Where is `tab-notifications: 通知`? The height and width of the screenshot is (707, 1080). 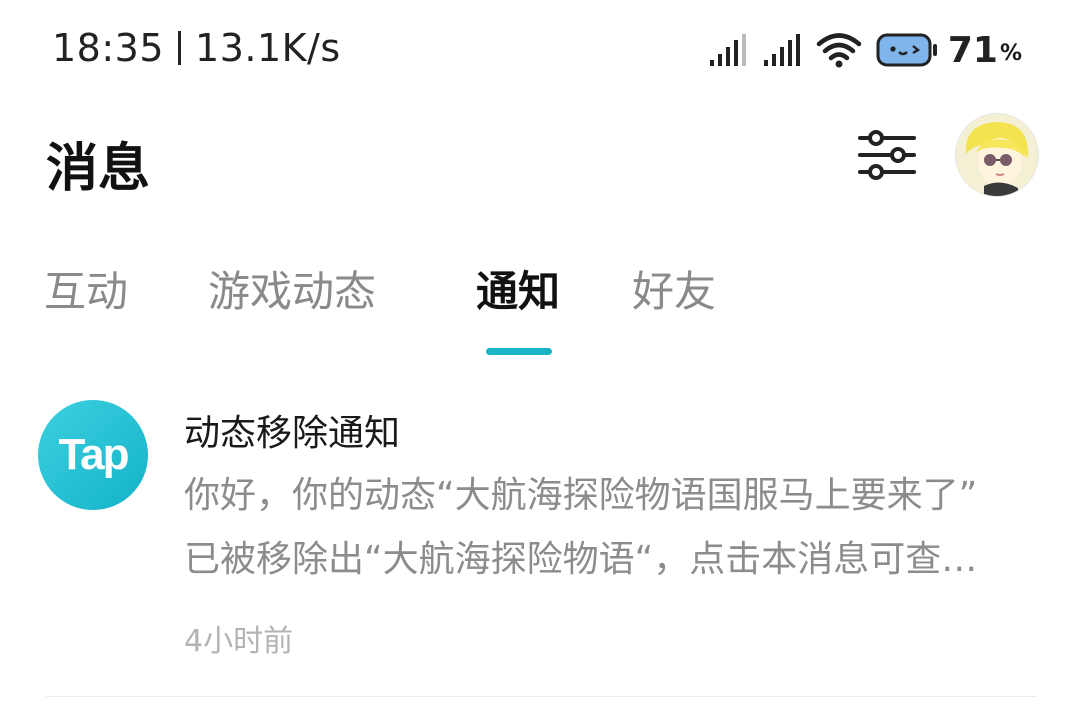 tab-notifications: 通知 is located at coordinates (518, 292).